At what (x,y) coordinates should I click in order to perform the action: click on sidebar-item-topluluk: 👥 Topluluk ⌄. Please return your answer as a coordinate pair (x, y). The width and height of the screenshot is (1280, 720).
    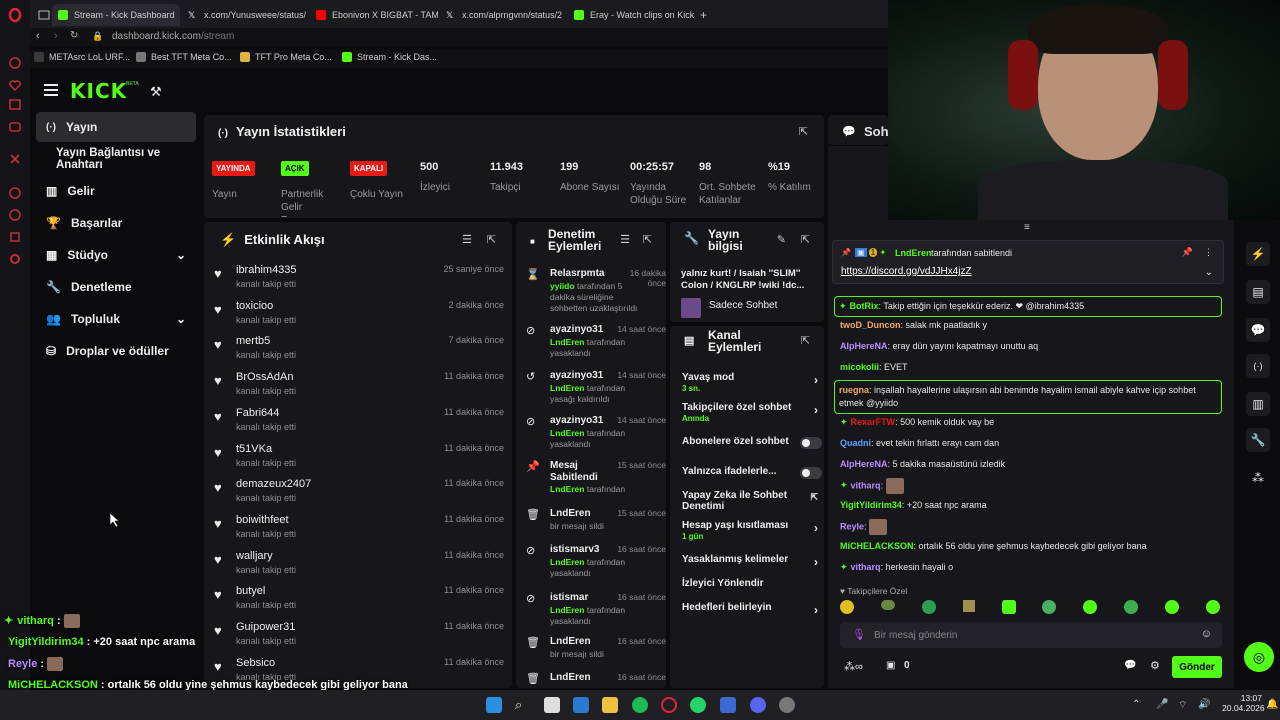
    Looking at the image, I should click on (116, 319).